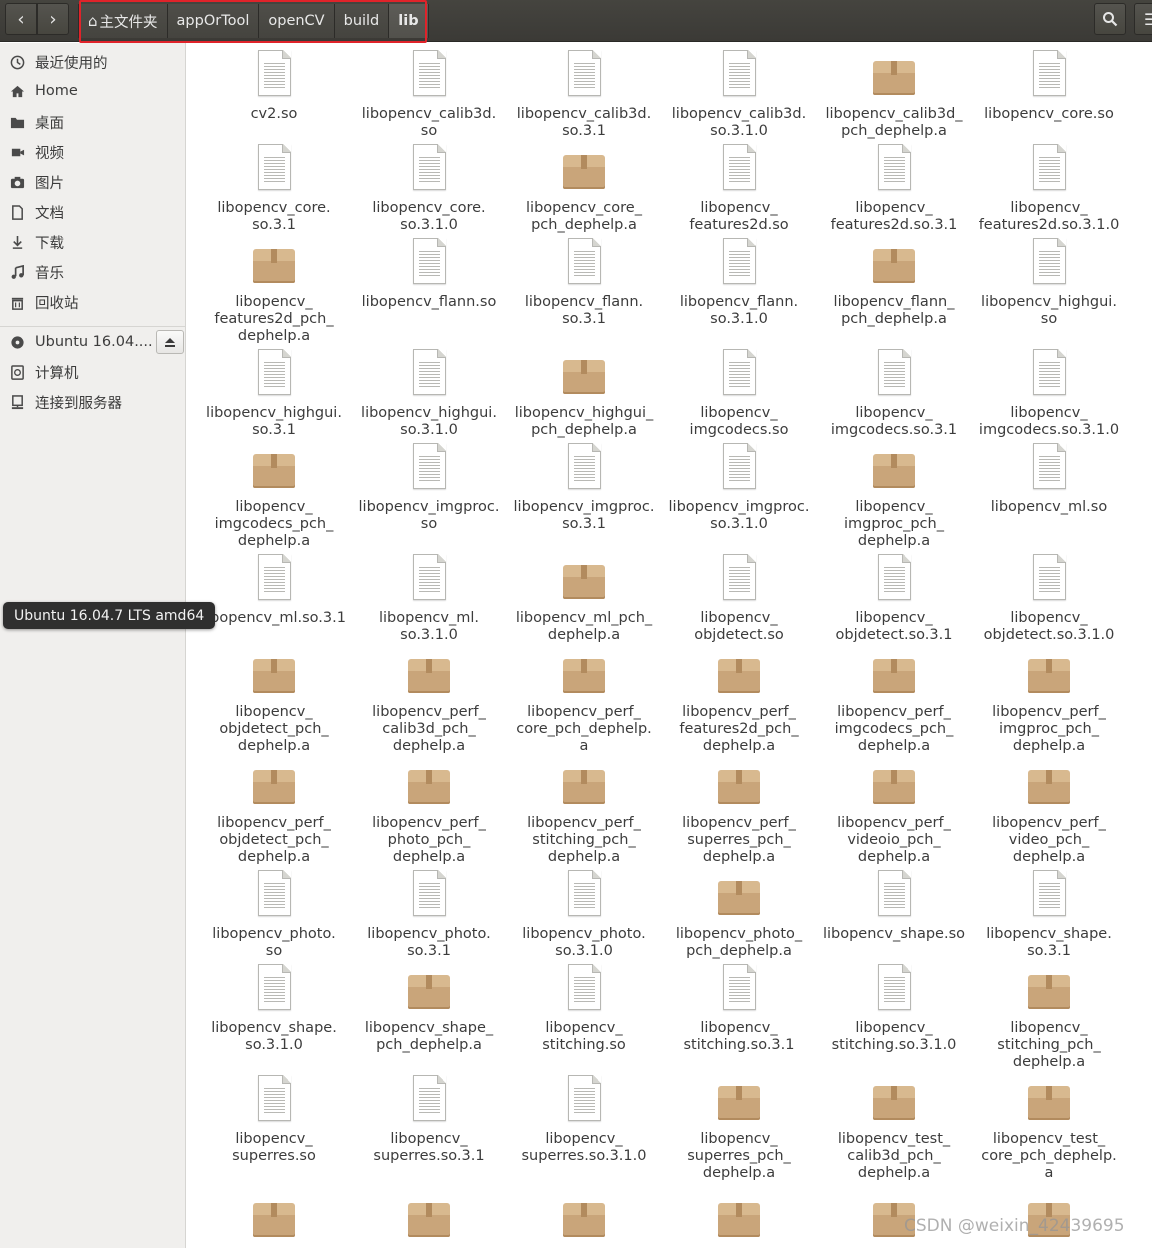  I want to click on file-name: libopencv_photo. so.3.1.0, so click(584, 942).